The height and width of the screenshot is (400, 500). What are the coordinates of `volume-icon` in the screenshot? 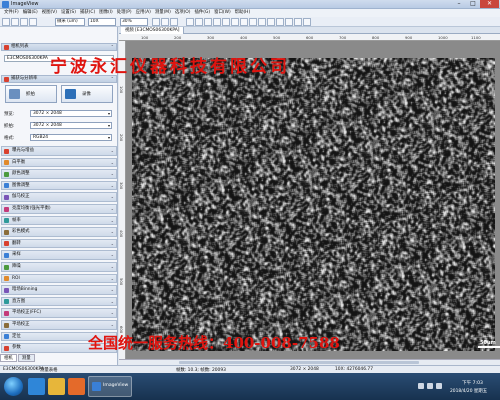 It's located at (439, 386).